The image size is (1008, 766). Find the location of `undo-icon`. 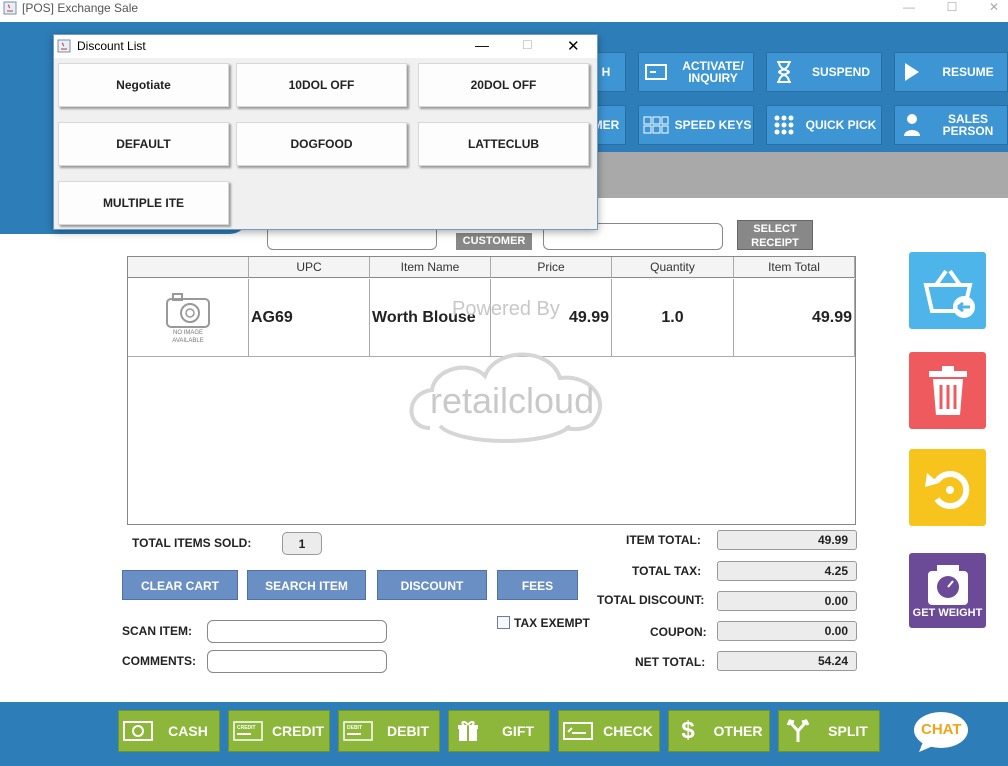

undo-icon is located at coordinates (946, 489).